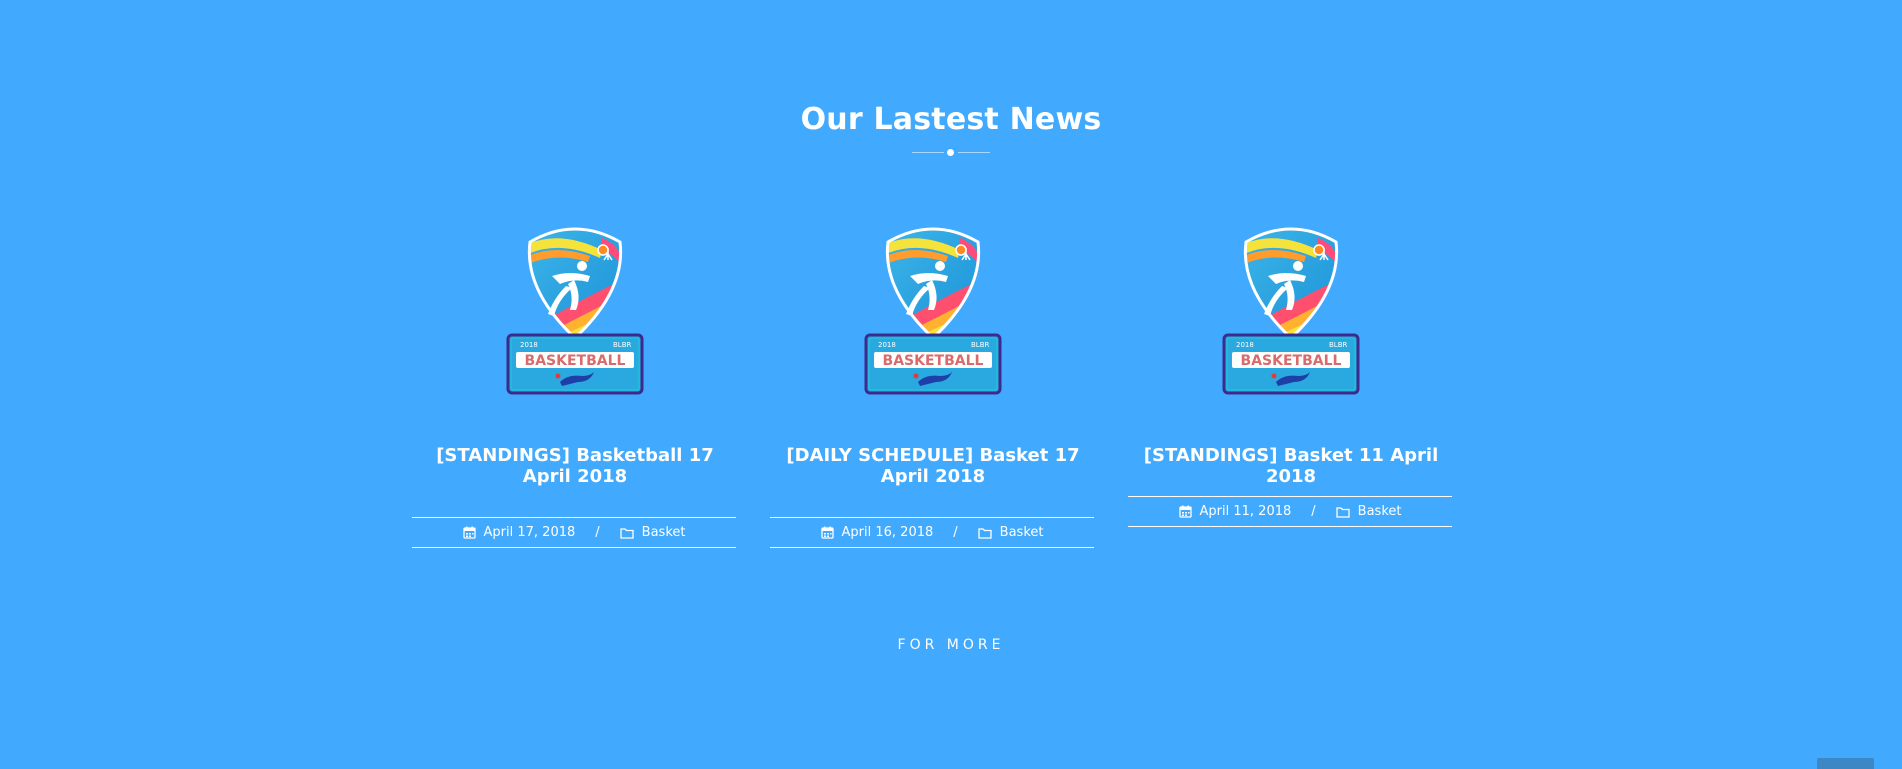 The width and height of the screenshot is (1902, 769). I want to click on title-divider, so click(951, 153).